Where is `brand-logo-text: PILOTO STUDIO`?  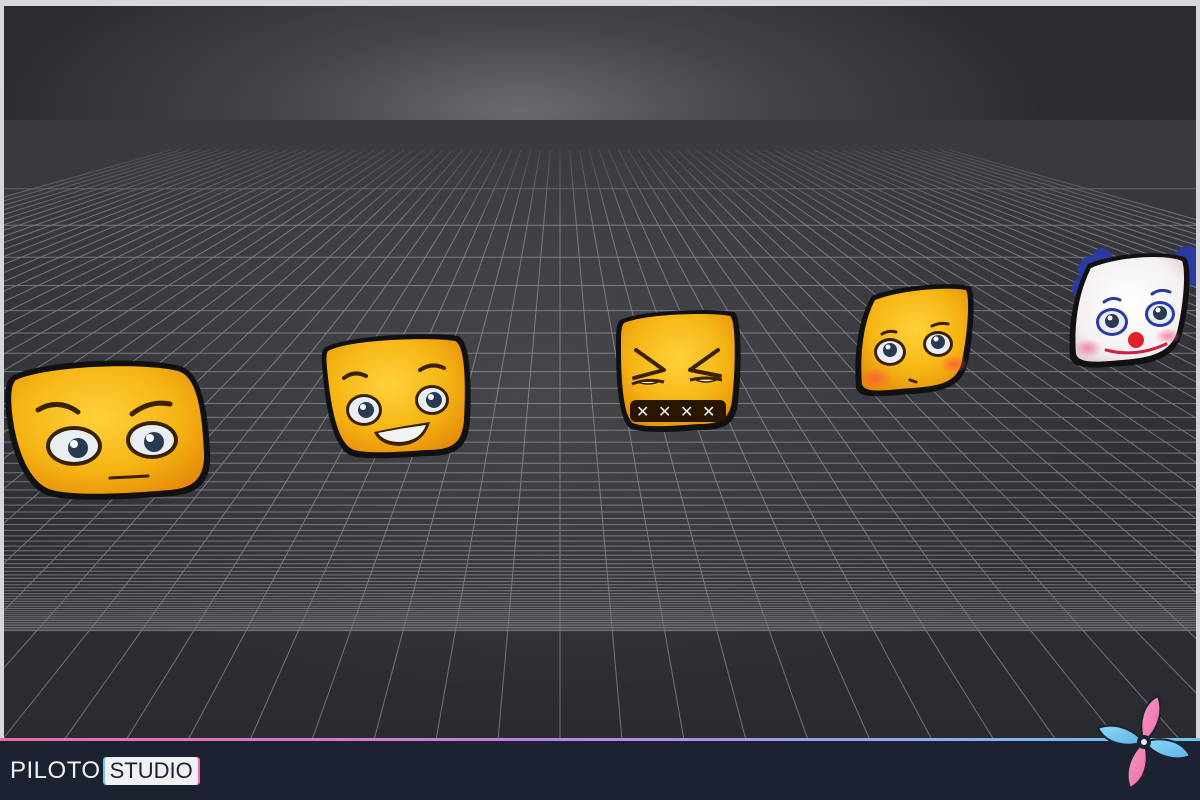
brand-logo-text: PILOTO STUDIO is located at coordinates (104, 771).